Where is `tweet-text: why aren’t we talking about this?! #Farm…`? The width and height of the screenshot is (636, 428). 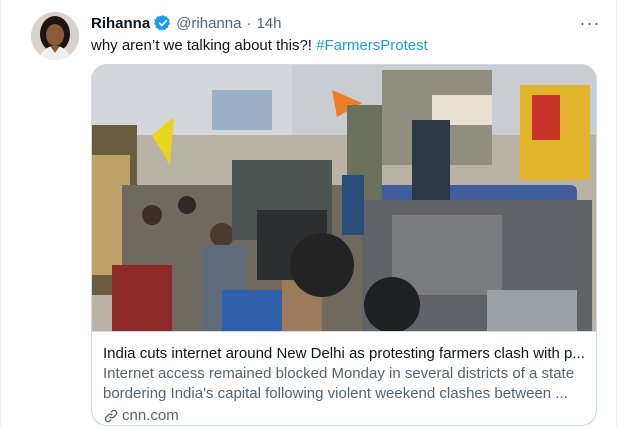 tweet-text: why aren’t we talking about this?! #Farm… is located at coordinates (259, 46).